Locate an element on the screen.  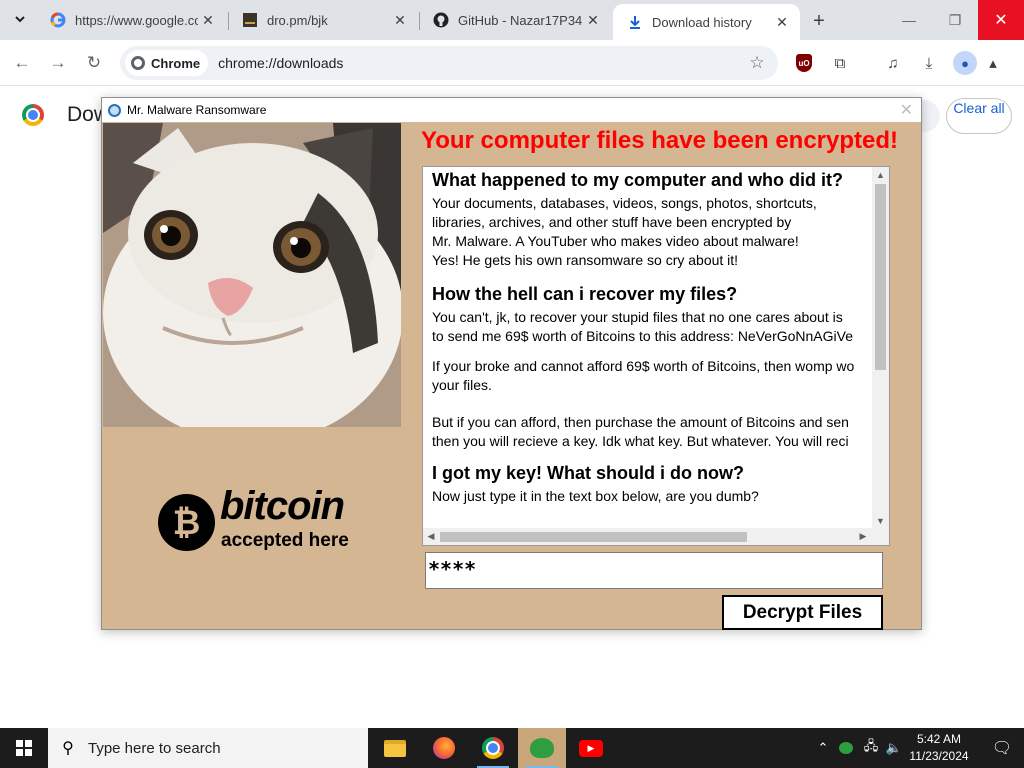
tab-google: https://www.google.co ✕ is located at coordinates (131, 20).